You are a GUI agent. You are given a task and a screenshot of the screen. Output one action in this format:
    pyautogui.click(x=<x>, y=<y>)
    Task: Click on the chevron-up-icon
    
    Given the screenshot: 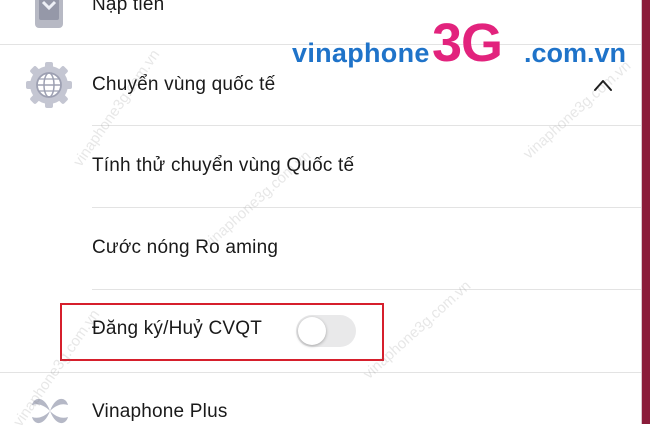 What is the action you would take?
    pyautogui.click(x=603, y=87)
    